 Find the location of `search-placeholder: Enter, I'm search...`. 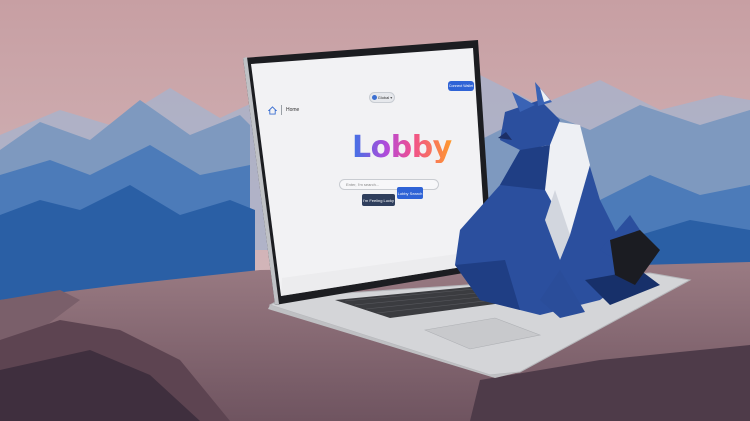

search-placeholder: Enter, I'm search... is located at coordinates (363, 184).